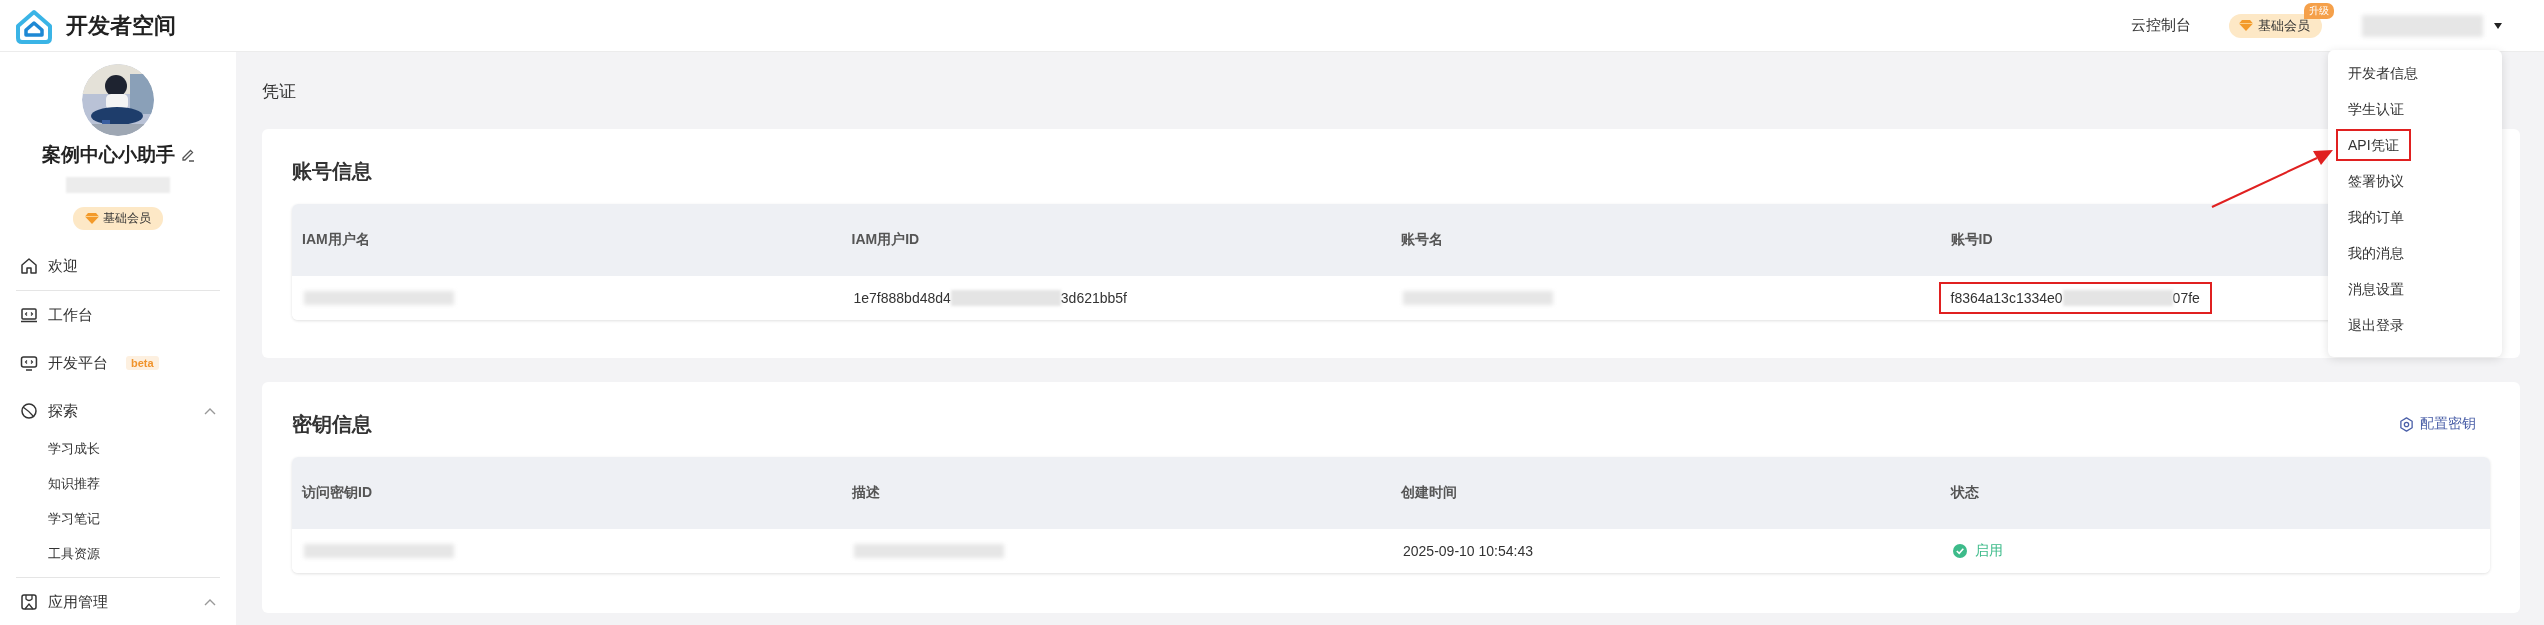 The height and width of the screenshot is (625, 2544). Describe the element at coordinates (2376, 325) in the screenshot. I see `menu-item: 退出登录` at that location.